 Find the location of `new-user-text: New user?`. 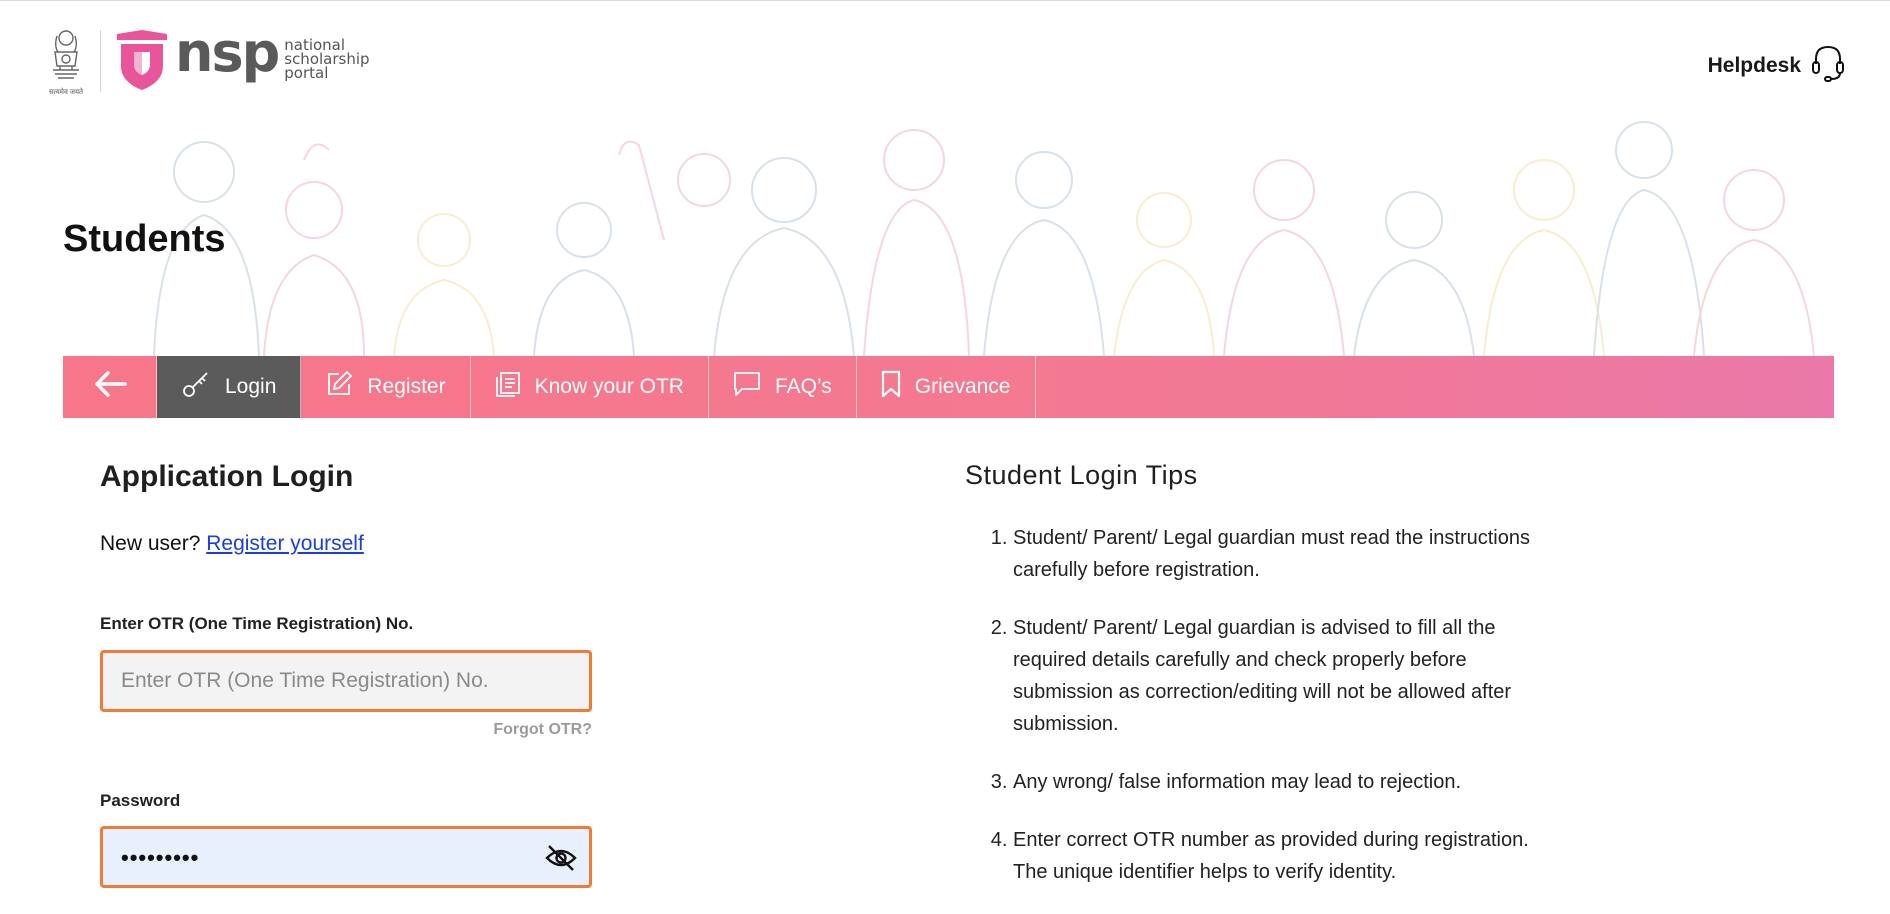

new-user-text: New user? is located at coordinates (150, 543).